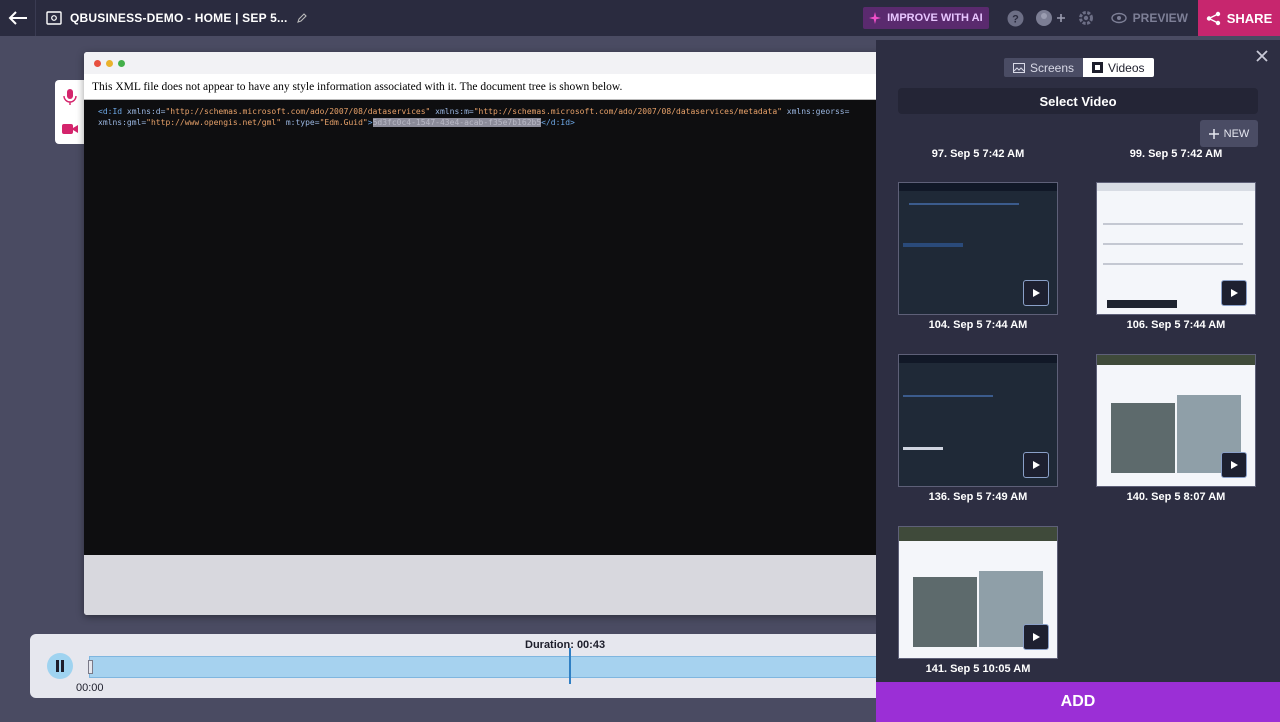 The height and width of the screenshot is (722, 1280). I want to click on settings-button, so click(1086, 18).